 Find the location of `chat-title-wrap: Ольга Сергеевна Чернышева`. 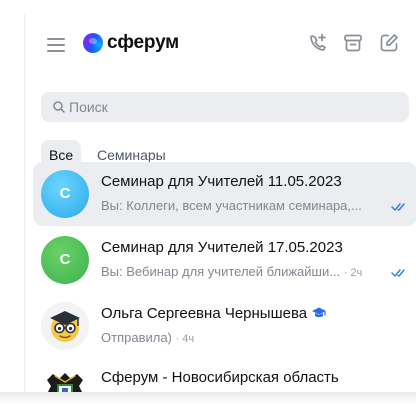

chat-title-wrap: Ольга Сергеевна Чернышева is located at coordinates (214, 313).